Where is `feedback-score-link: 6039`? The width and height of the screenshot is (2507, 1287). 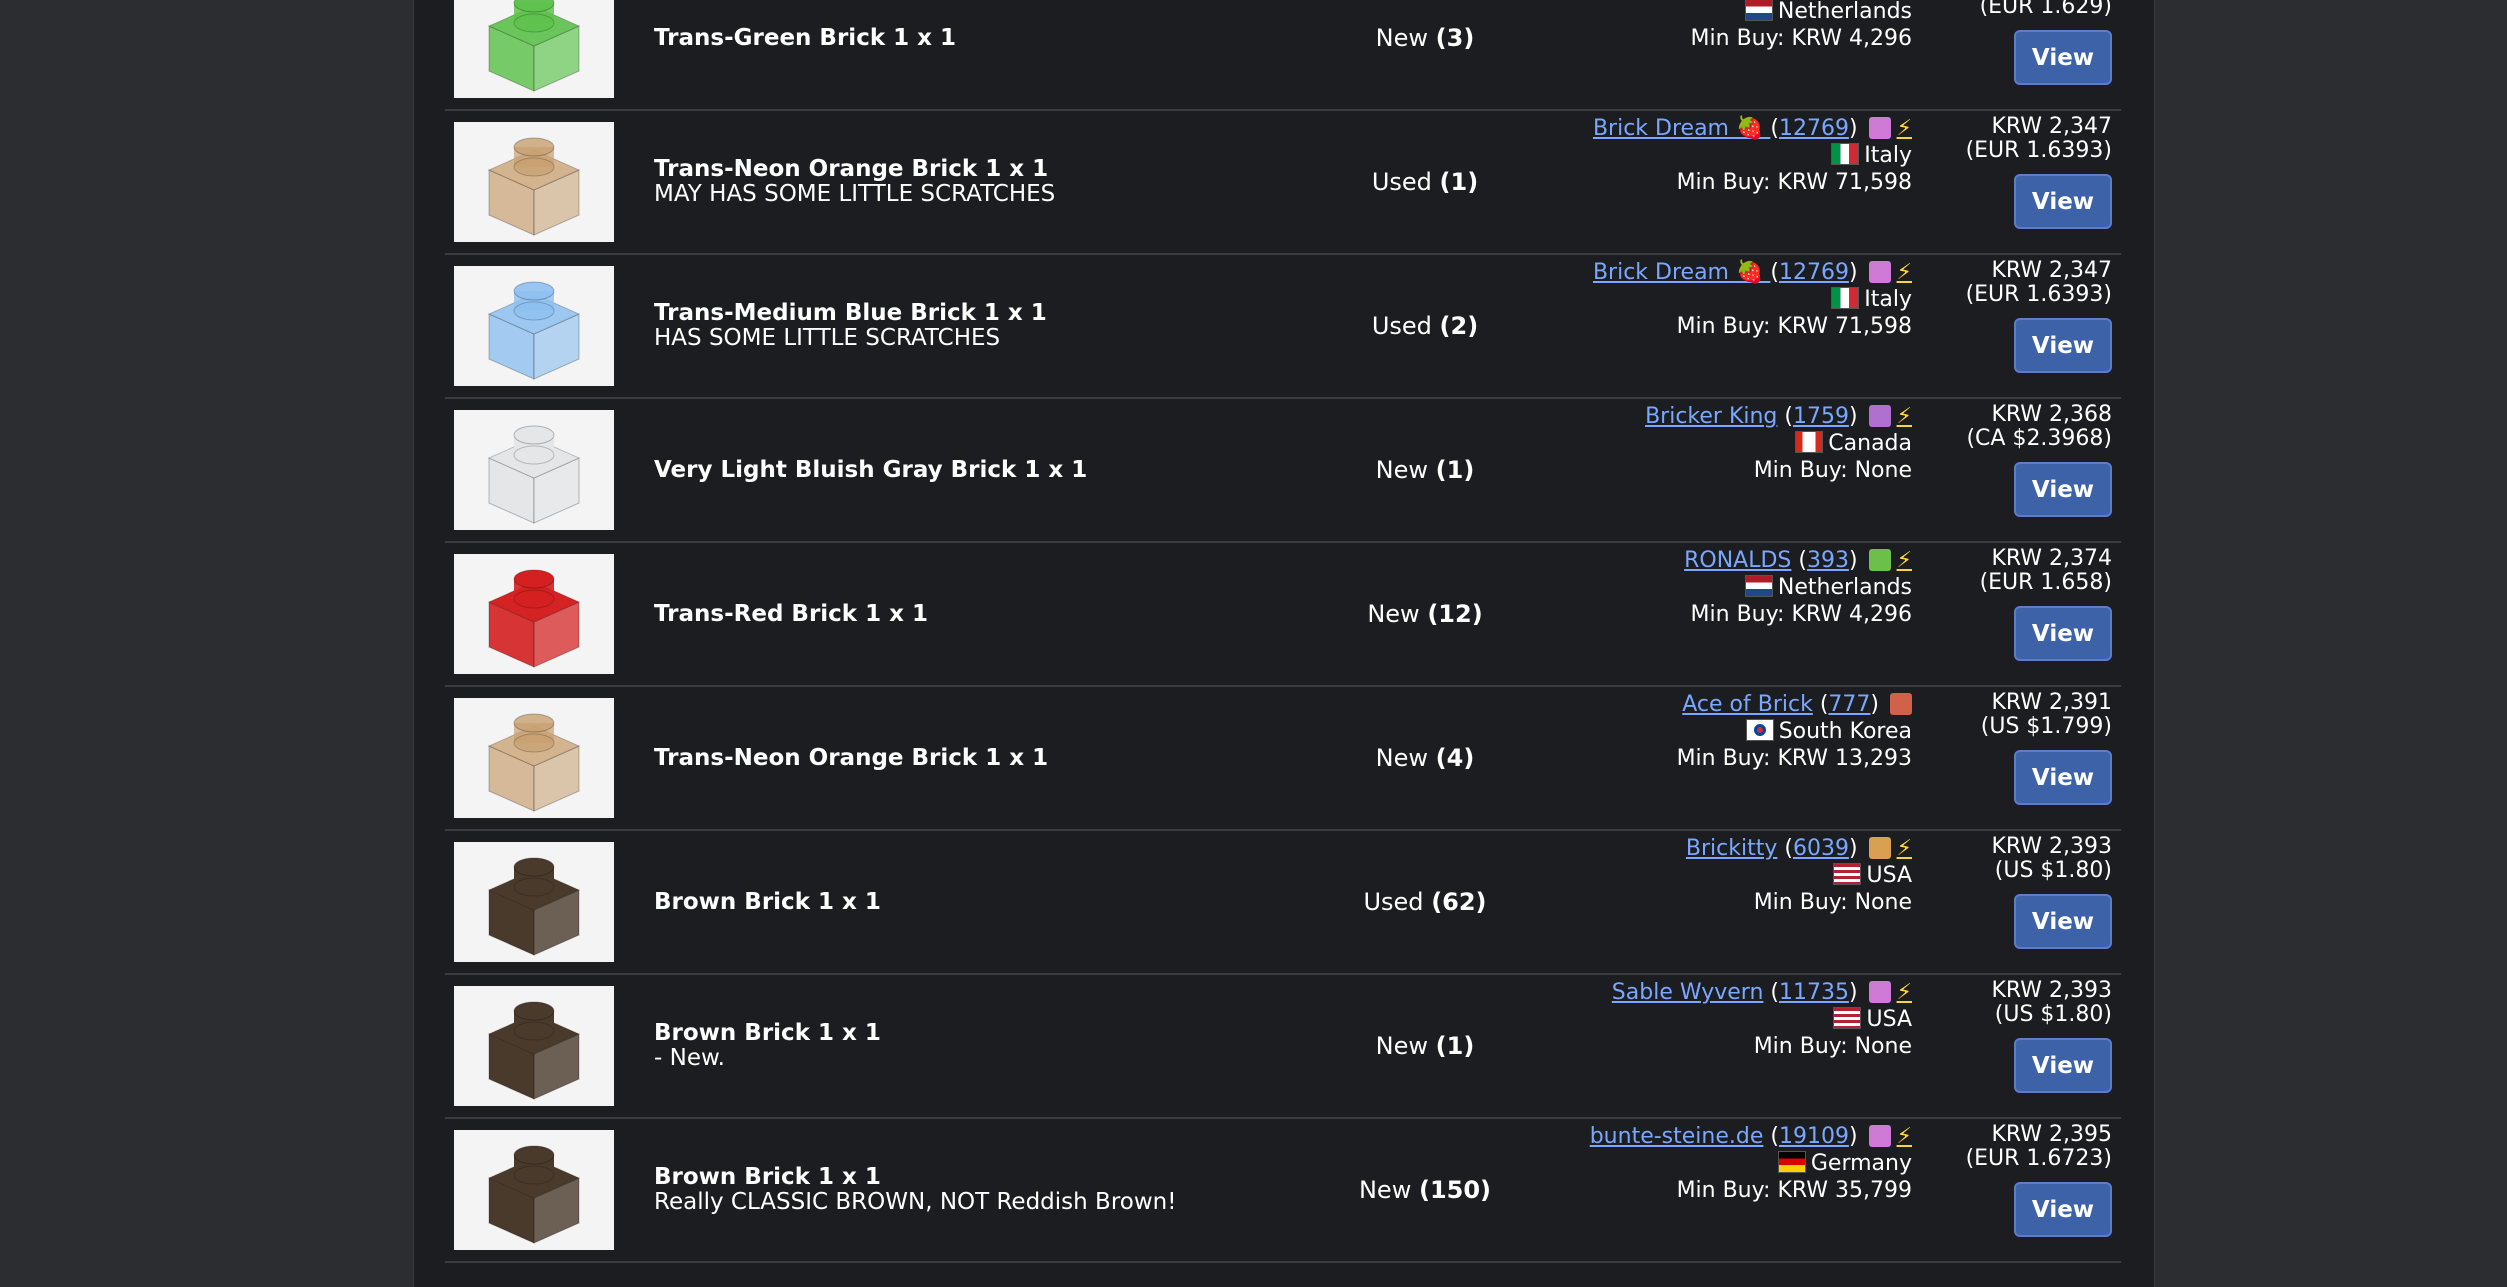
feedback-score-link: 6039 is located at coordinates (1821, 848).